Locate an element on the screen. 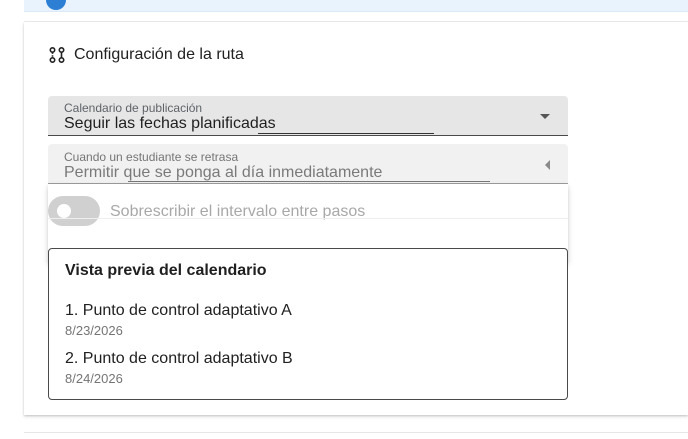 The width and height of the screenshot is (688, 439). toggle-thumb is located at coordinates (64, 211).